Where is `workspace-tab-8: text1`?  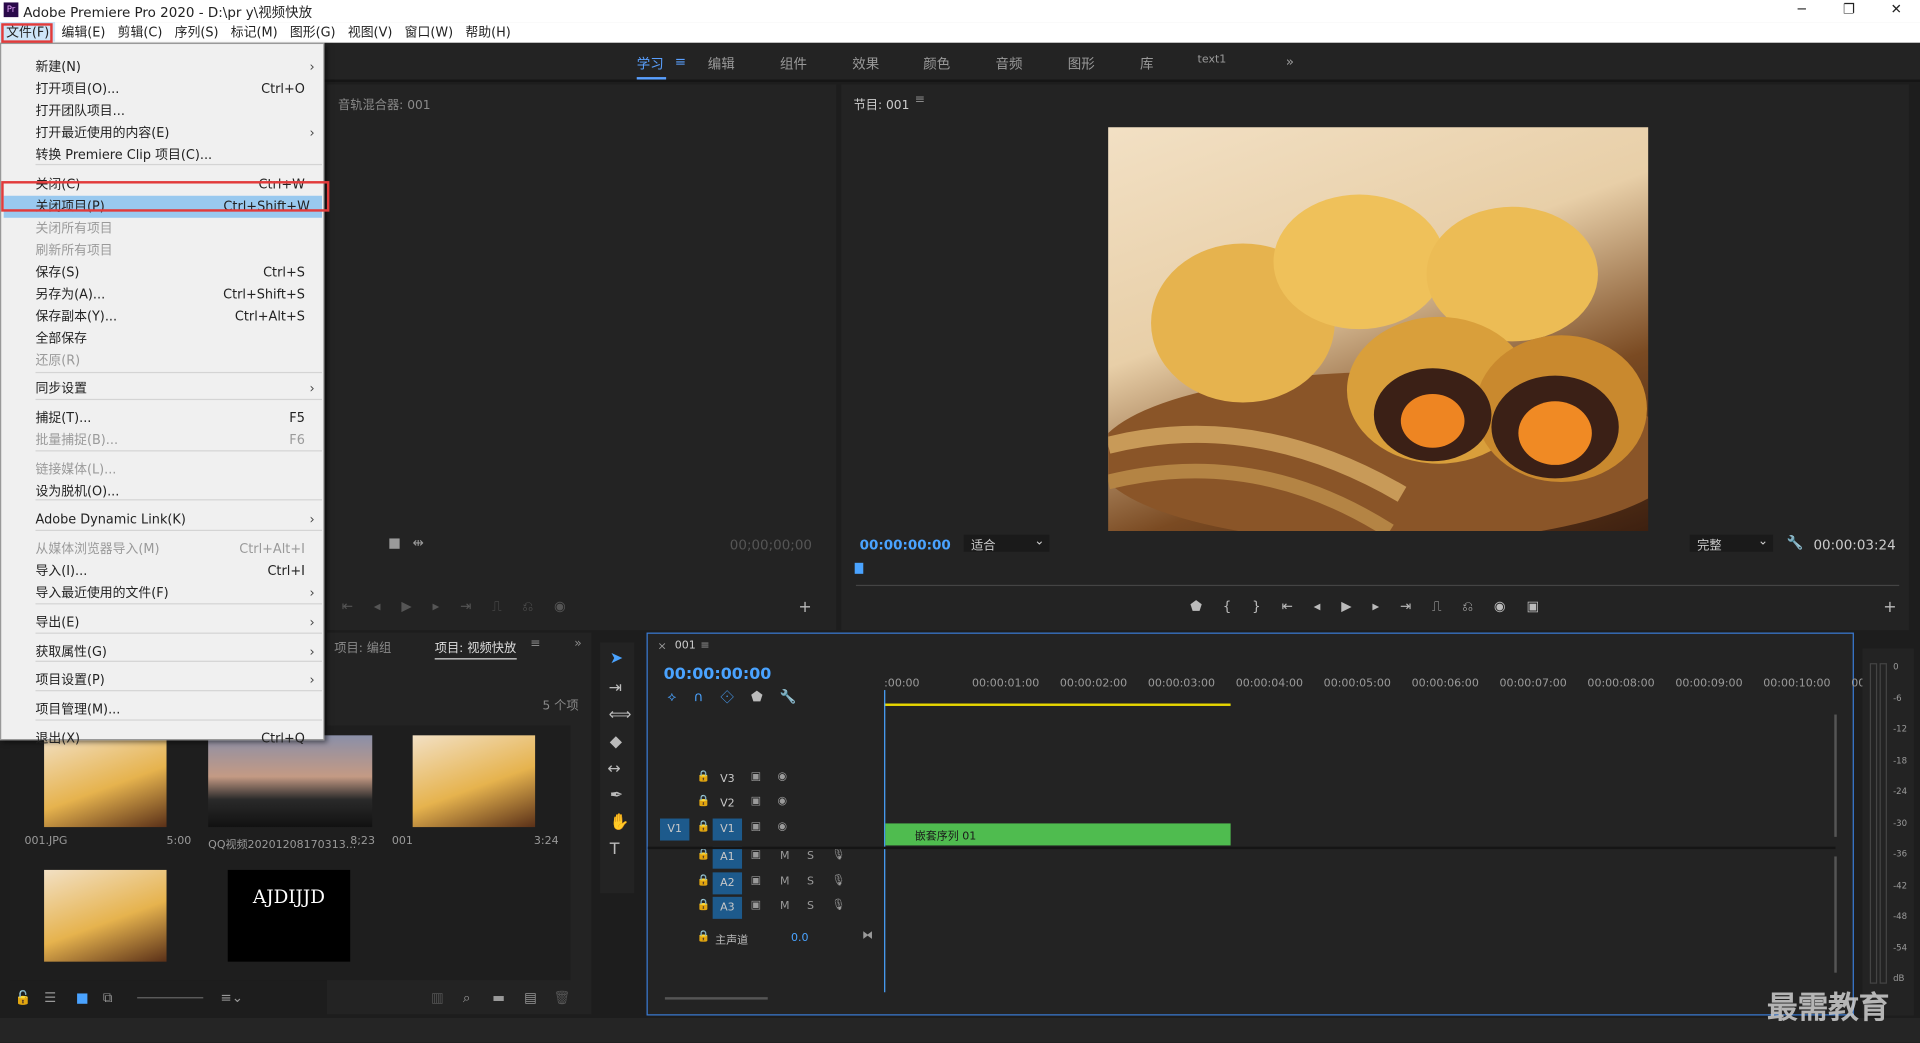 workspace-tab-8: text1 is located at coordinates (1212, 60).